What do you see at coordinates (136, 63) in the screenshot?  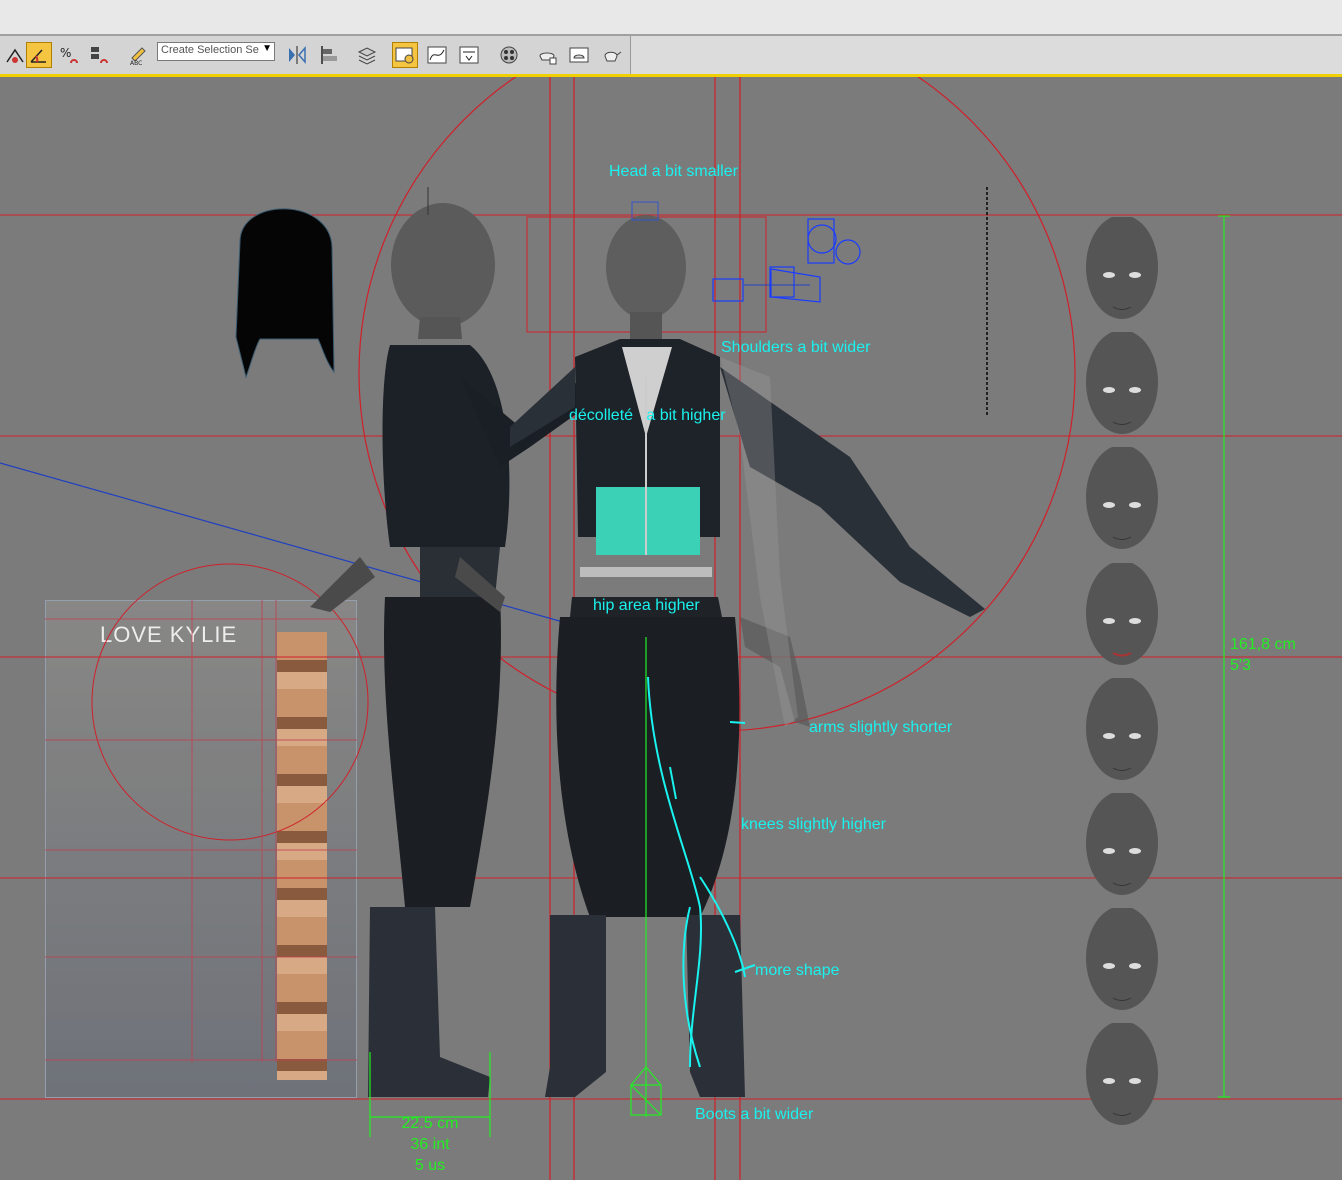 I see `svg-text: ABC` at bounding box center [136, 63].